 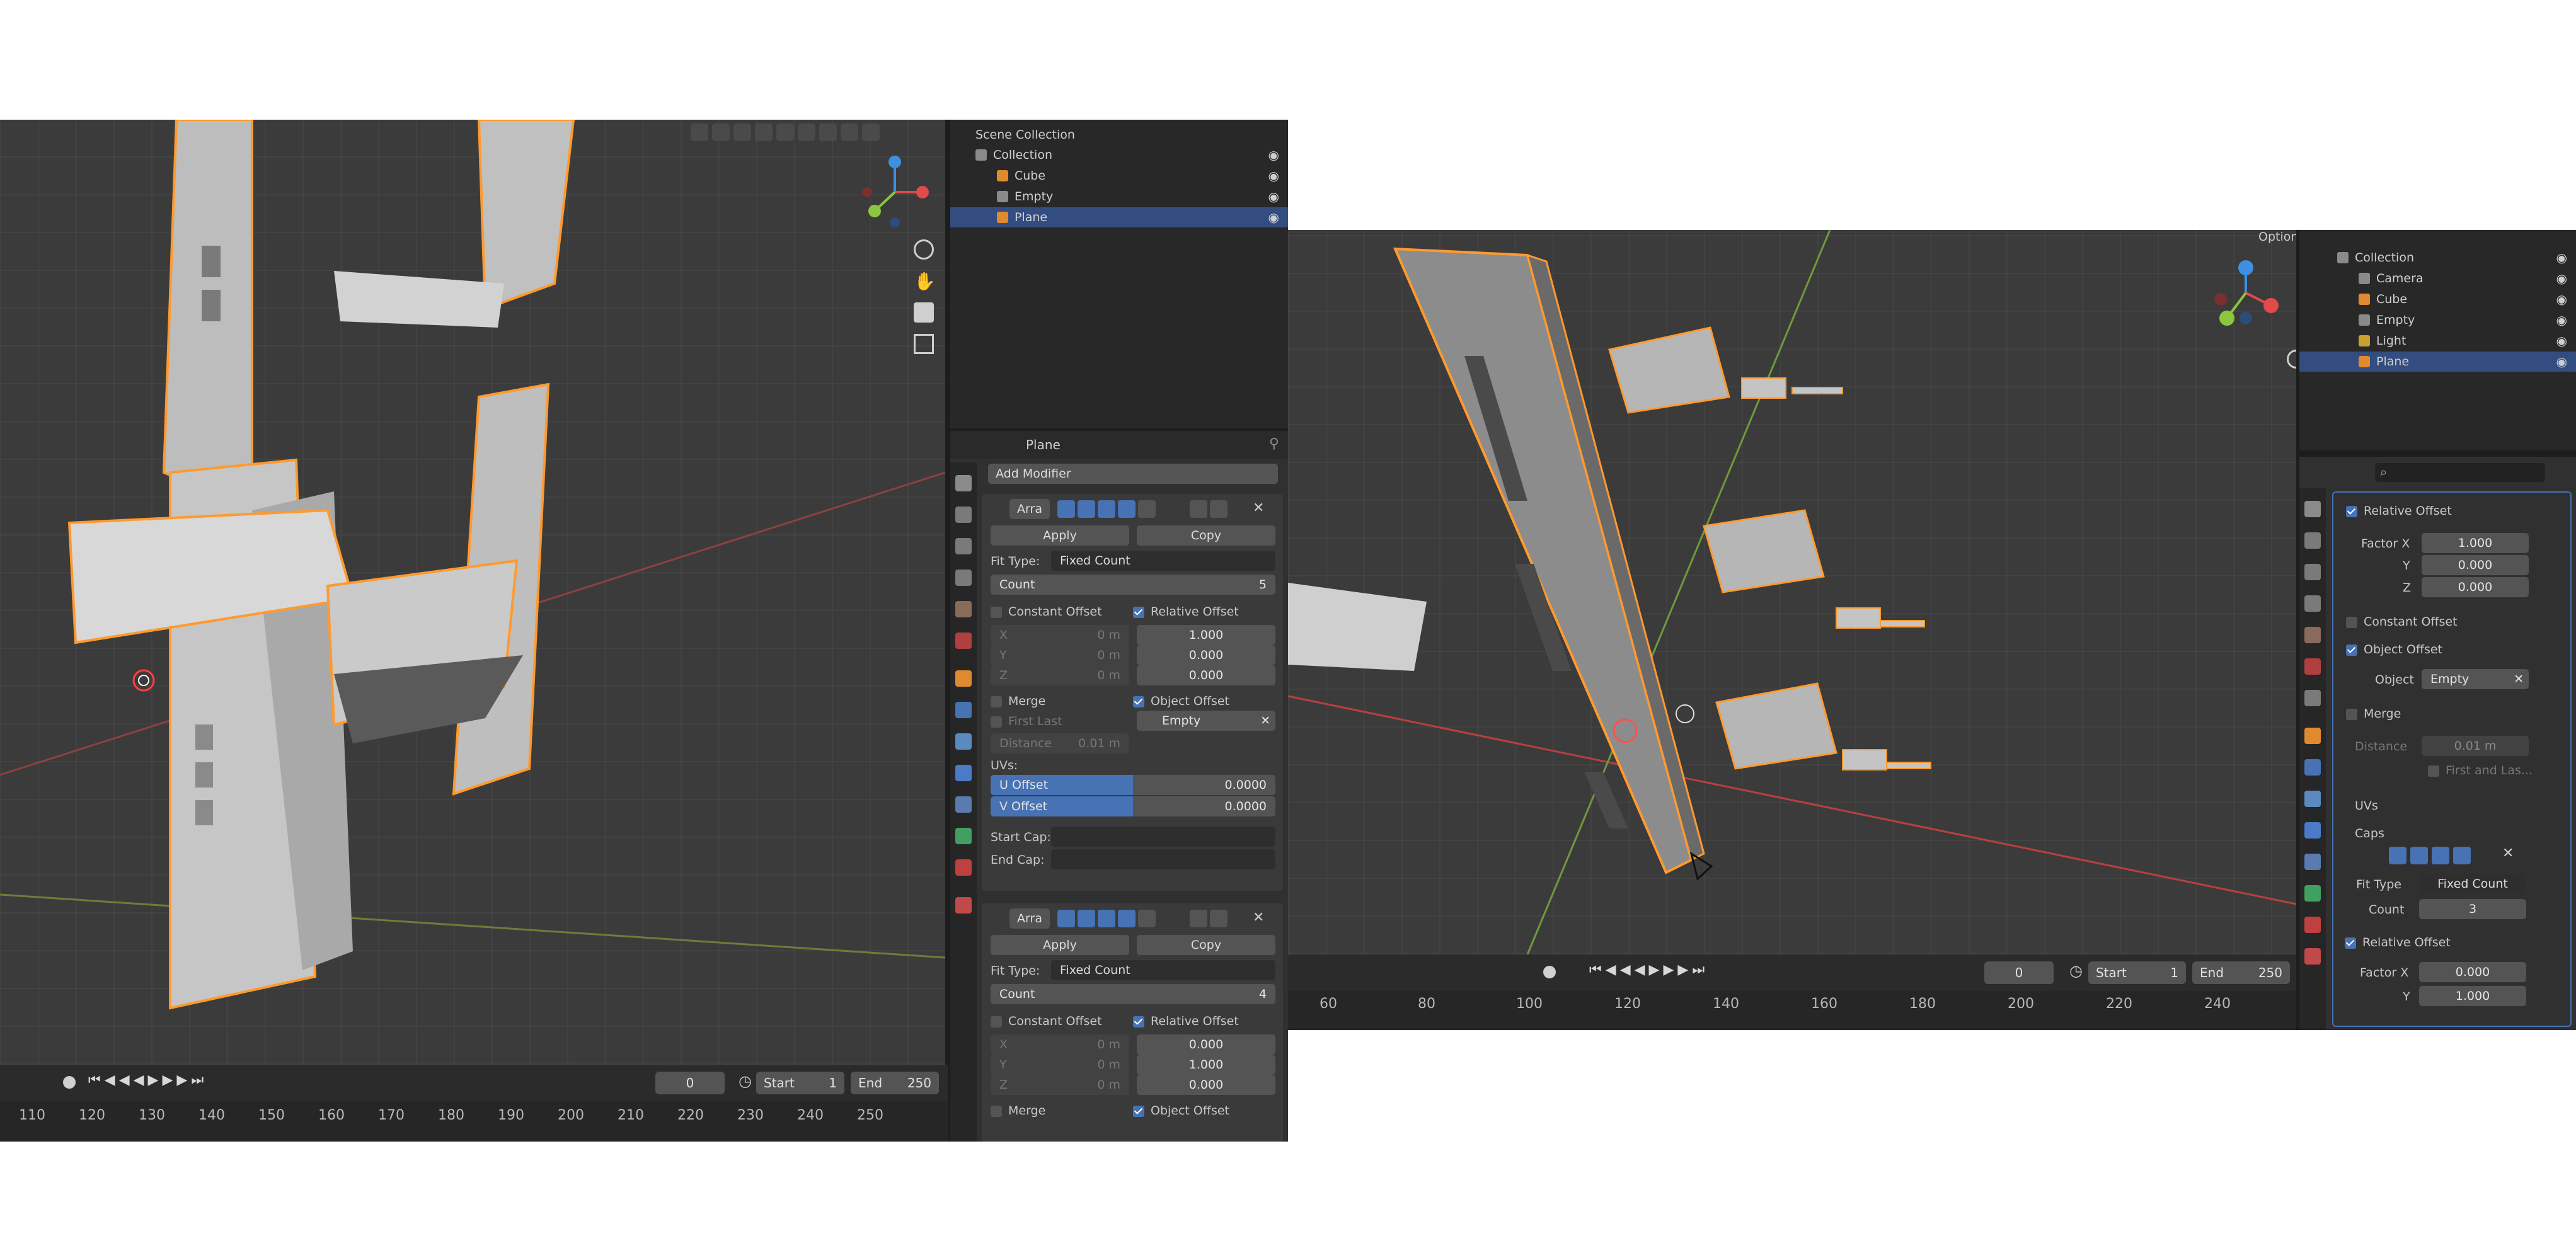 I want to click on offset-z-field: 0.000, so click(x=2475, y=587).